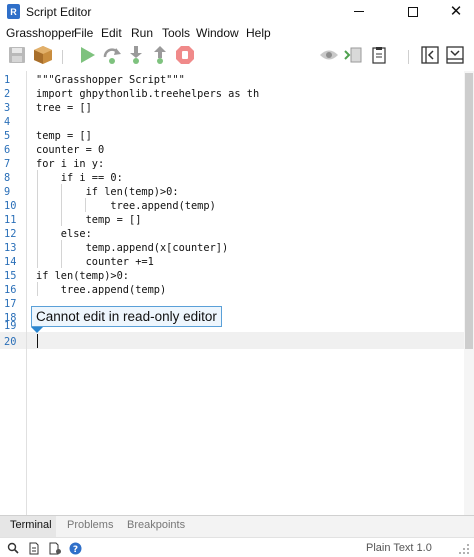 Image resolution: width=474 pixels, height=557 pixels. What do you see at coordinates (10, 342) in the screenshot?
I see `line-number: 20` at bounding box center [10, 342].